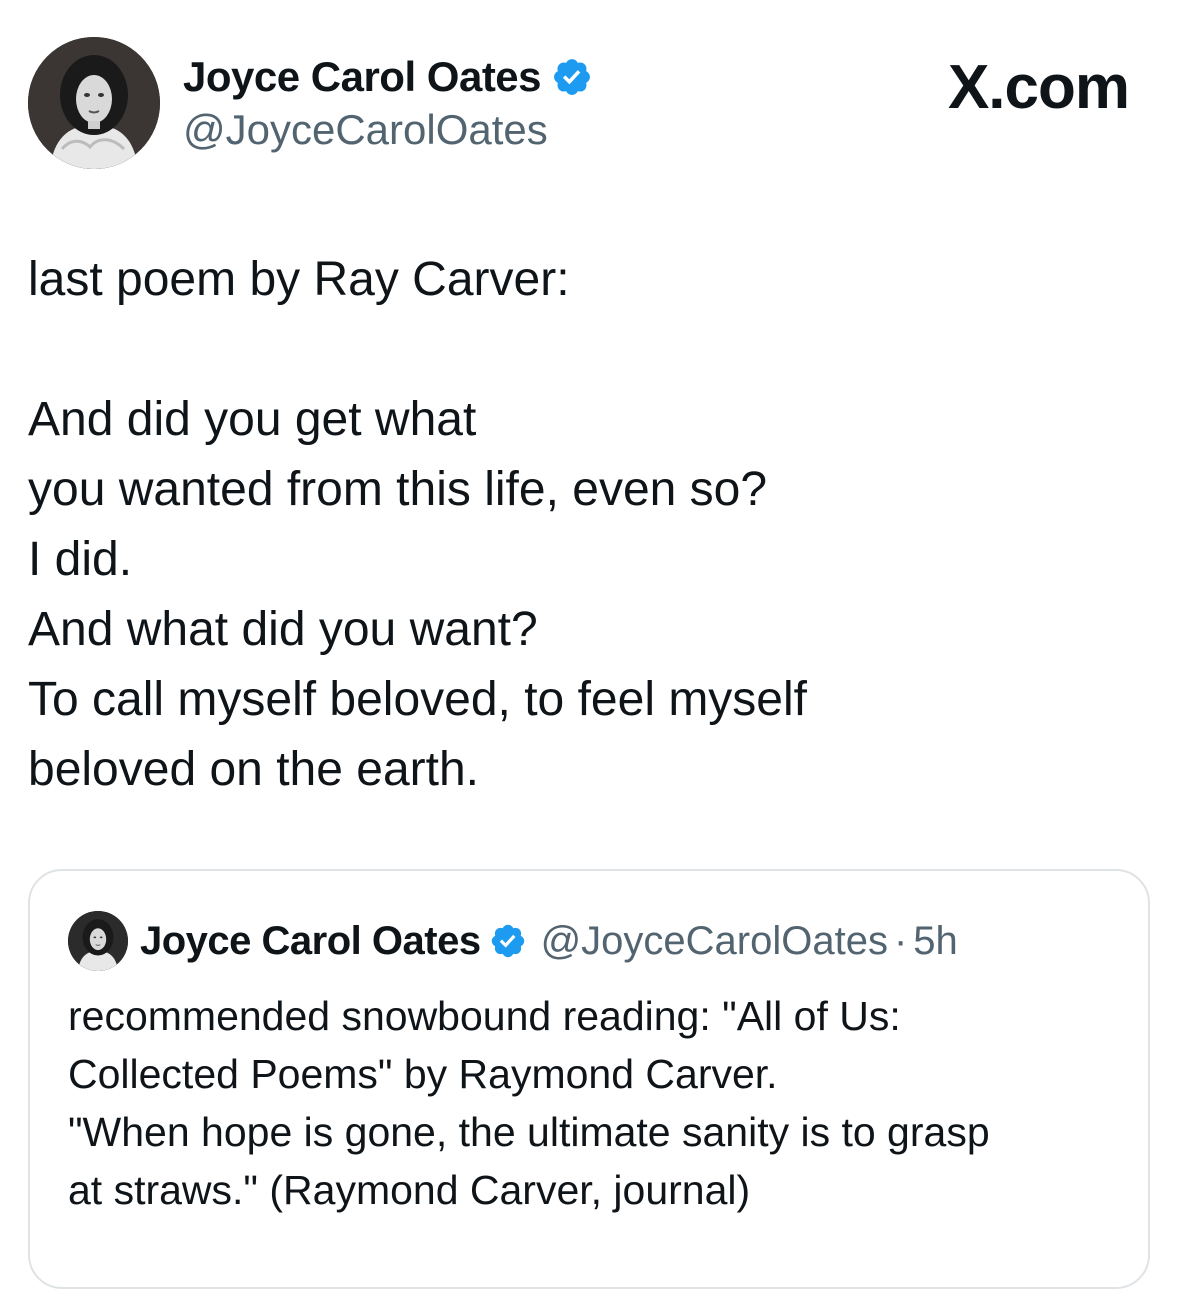 The width and height of the screenshot is (1179, 1289). I want to click on quoted-tweet-header: Joyce Carol Oates @JoyceCarolOates · 5h, so click(513, 941).